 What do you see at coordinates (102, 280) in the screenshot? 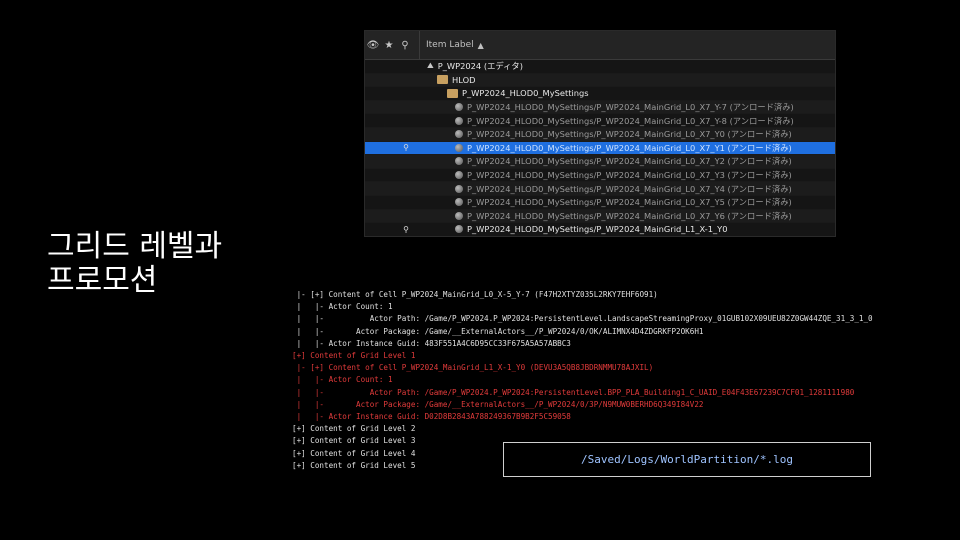
I see `slide-title-line2: 프로모션` at bounding box center [102, 280].